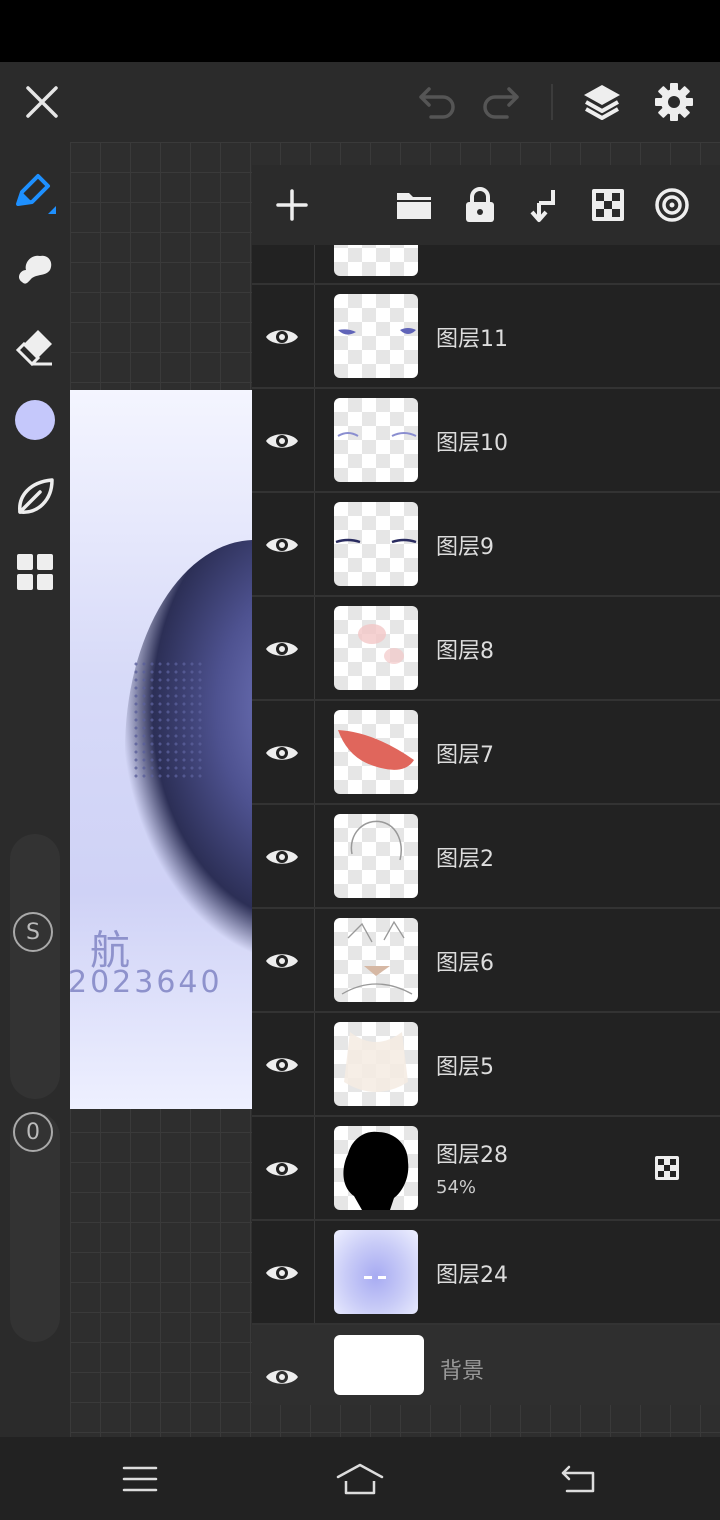  I want to click on layer-row: 图层11, so click(486, 335).